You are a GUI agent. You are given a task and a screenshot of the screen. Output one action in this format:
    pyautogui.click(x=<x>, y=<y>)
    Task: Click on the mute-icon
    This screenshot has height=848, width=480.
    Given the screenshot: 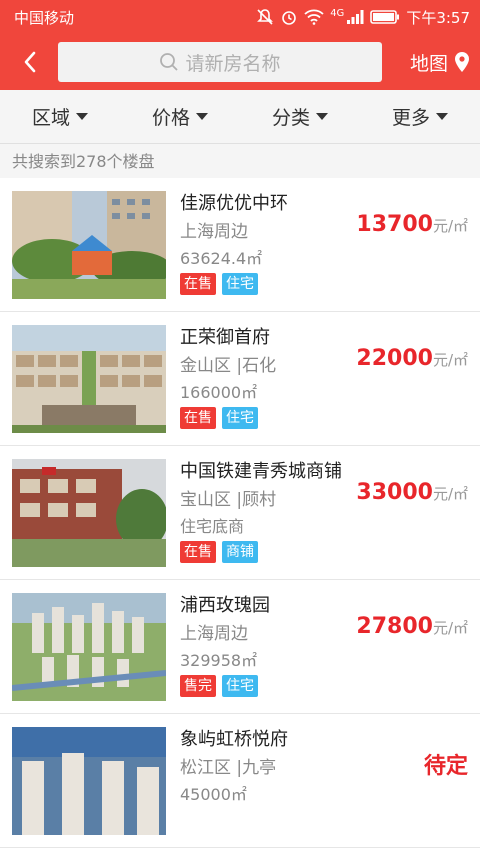 What is the action you would take?
    pyautogui.click(x=265, y=17)
    